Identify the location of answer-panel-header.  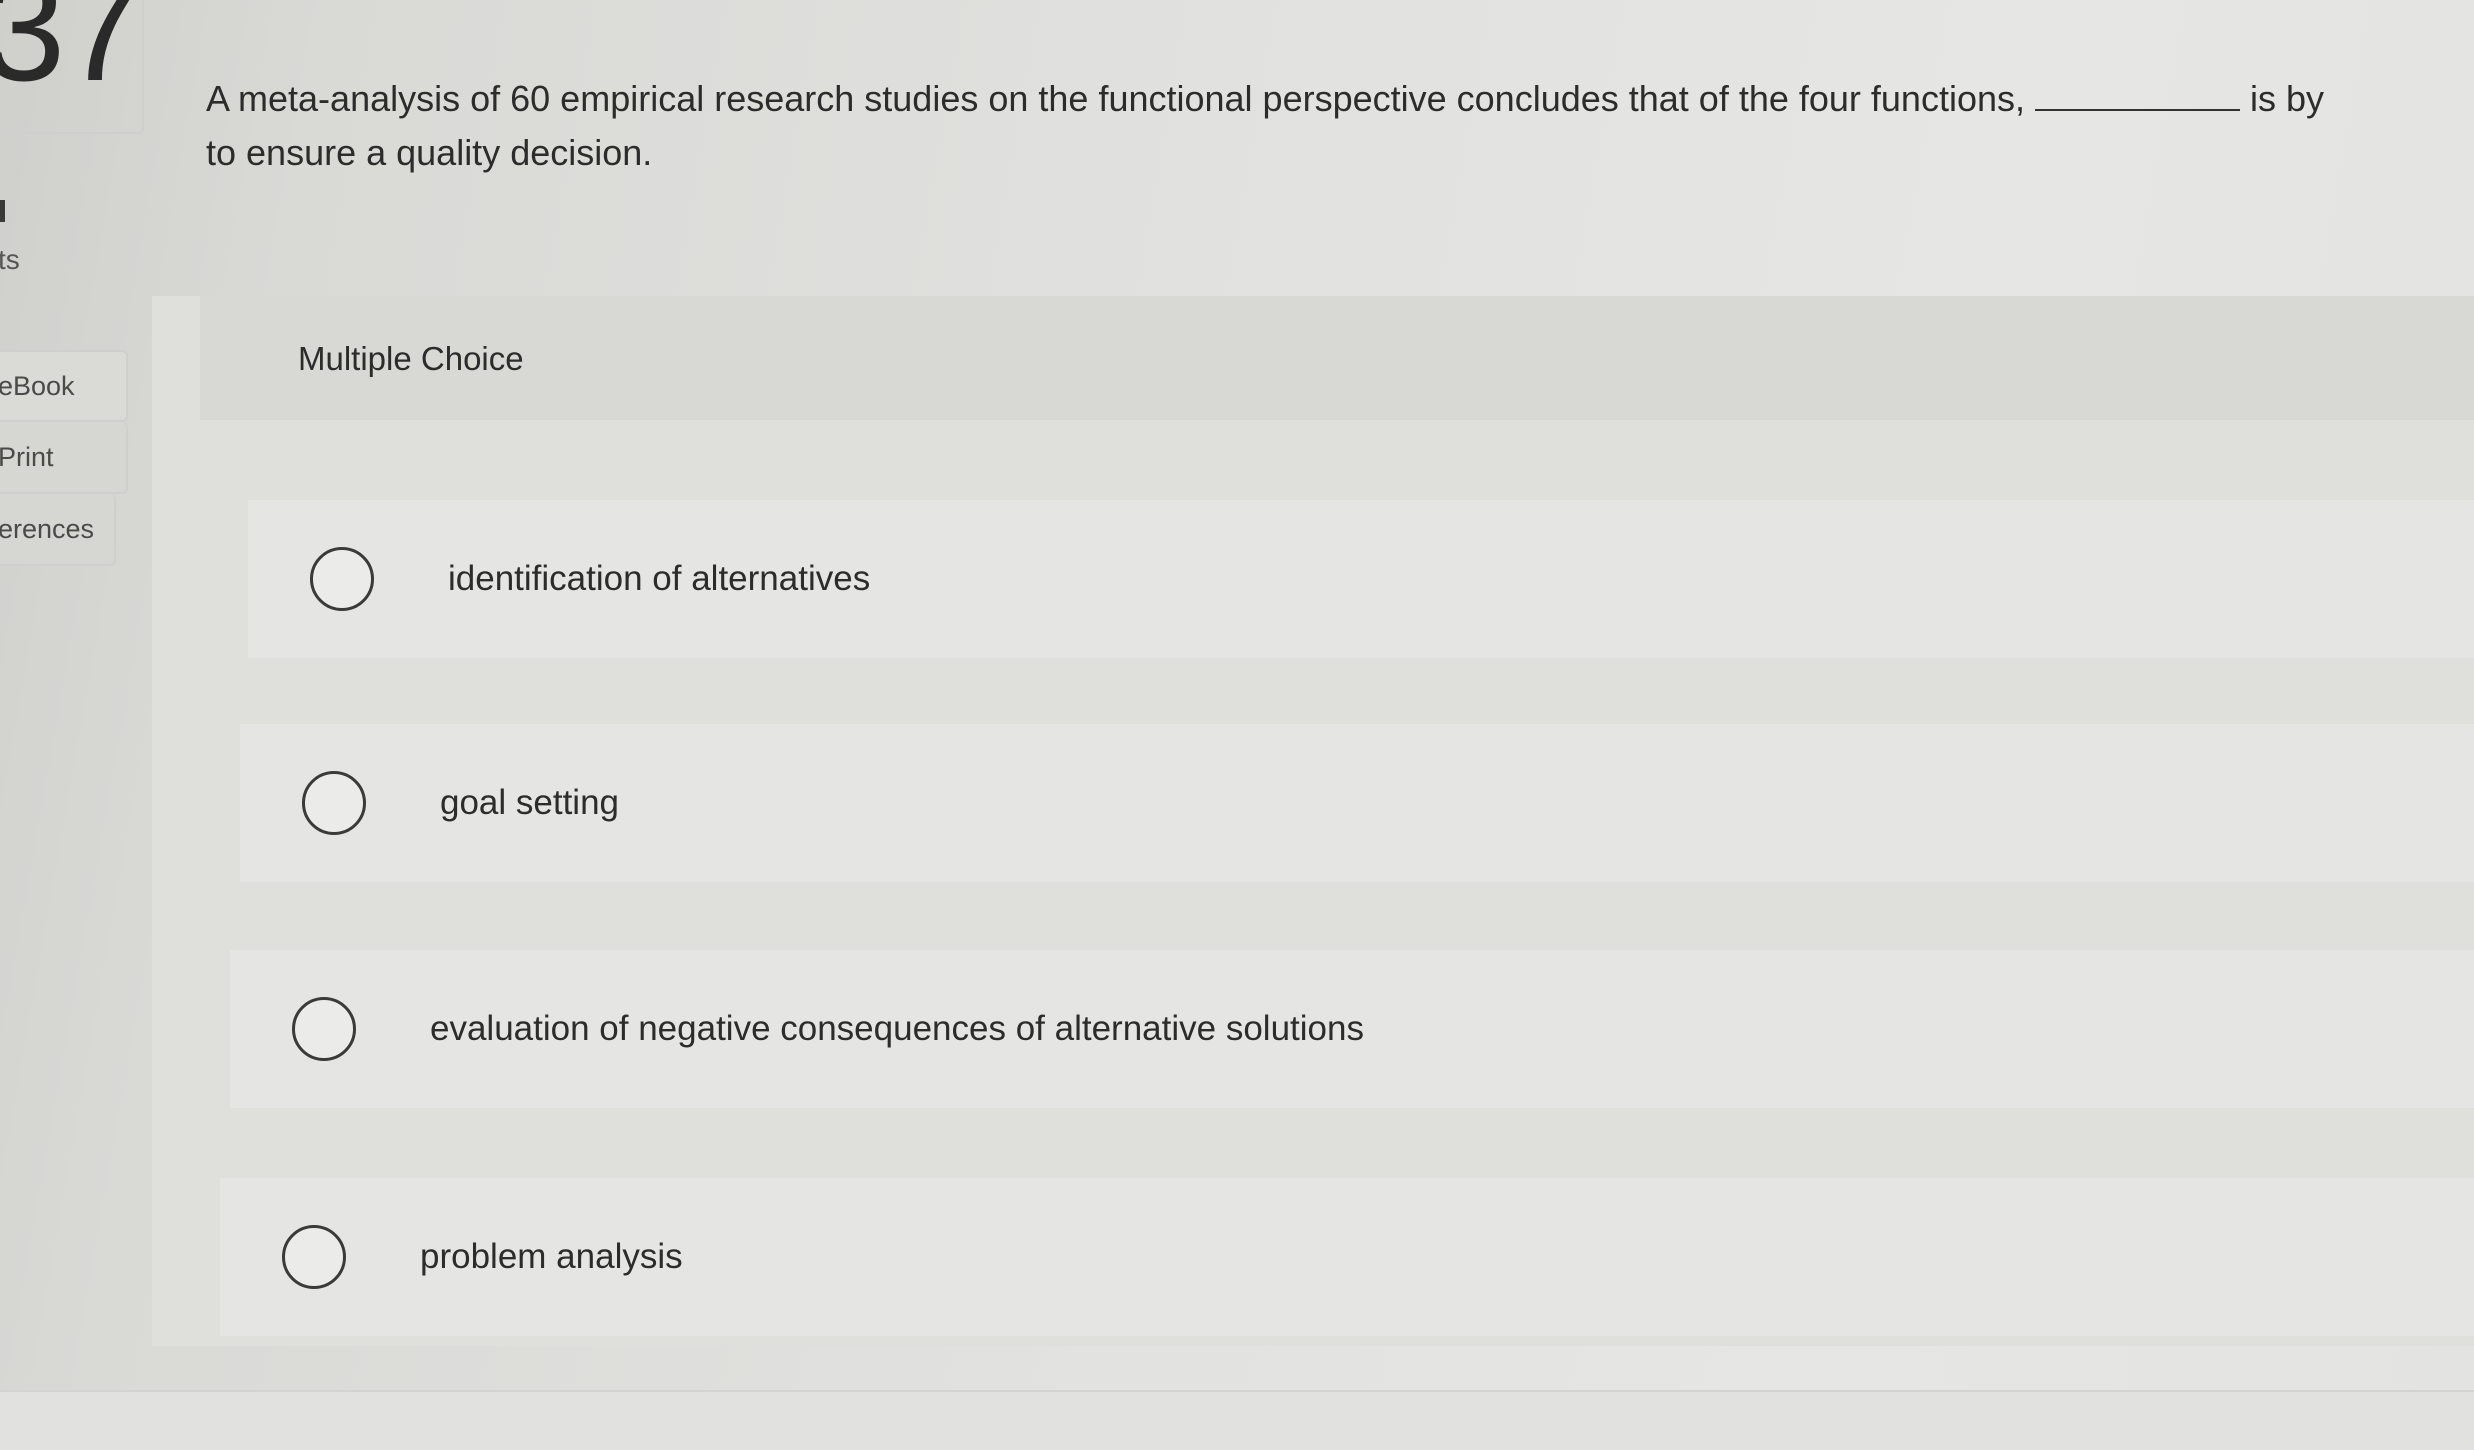
(1337, 358).